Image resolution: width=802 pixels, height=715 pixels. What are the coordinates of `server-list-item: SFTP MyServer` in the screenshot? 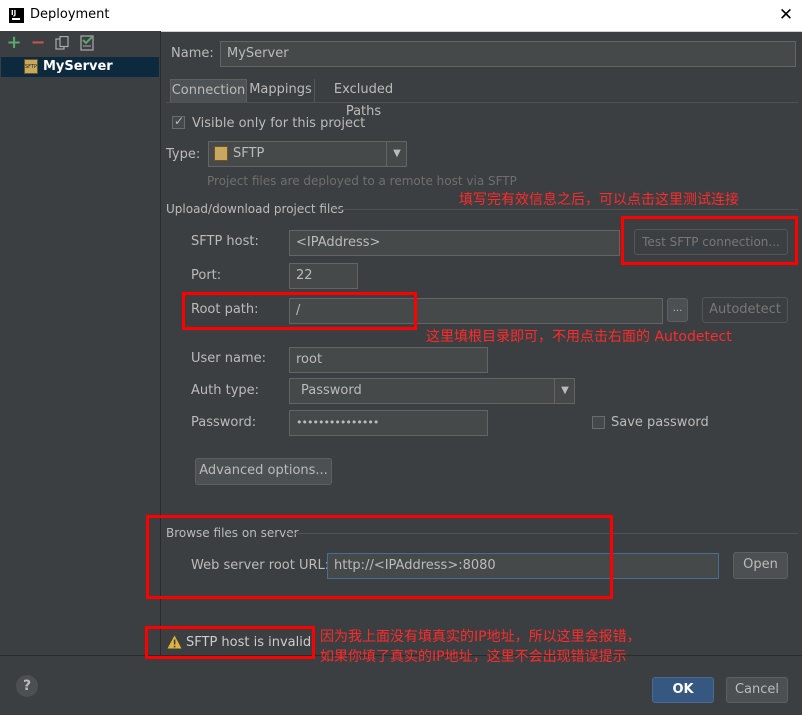 It's located at (80, 67).